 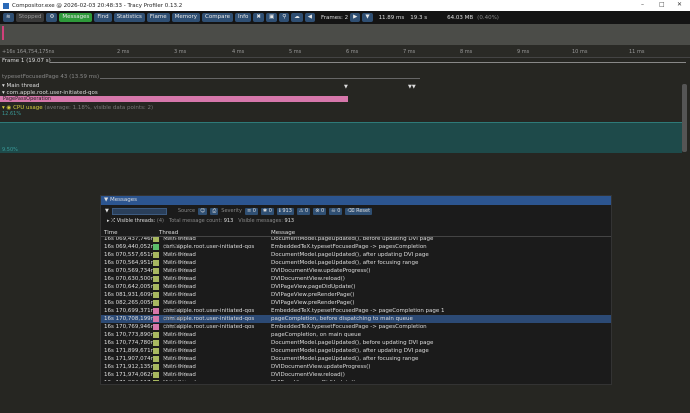 What do you see at coordinates (130, 270) in the screenshot?
I see `row-time: 16s 070,569,734ns` at bounding box center [130, 270].